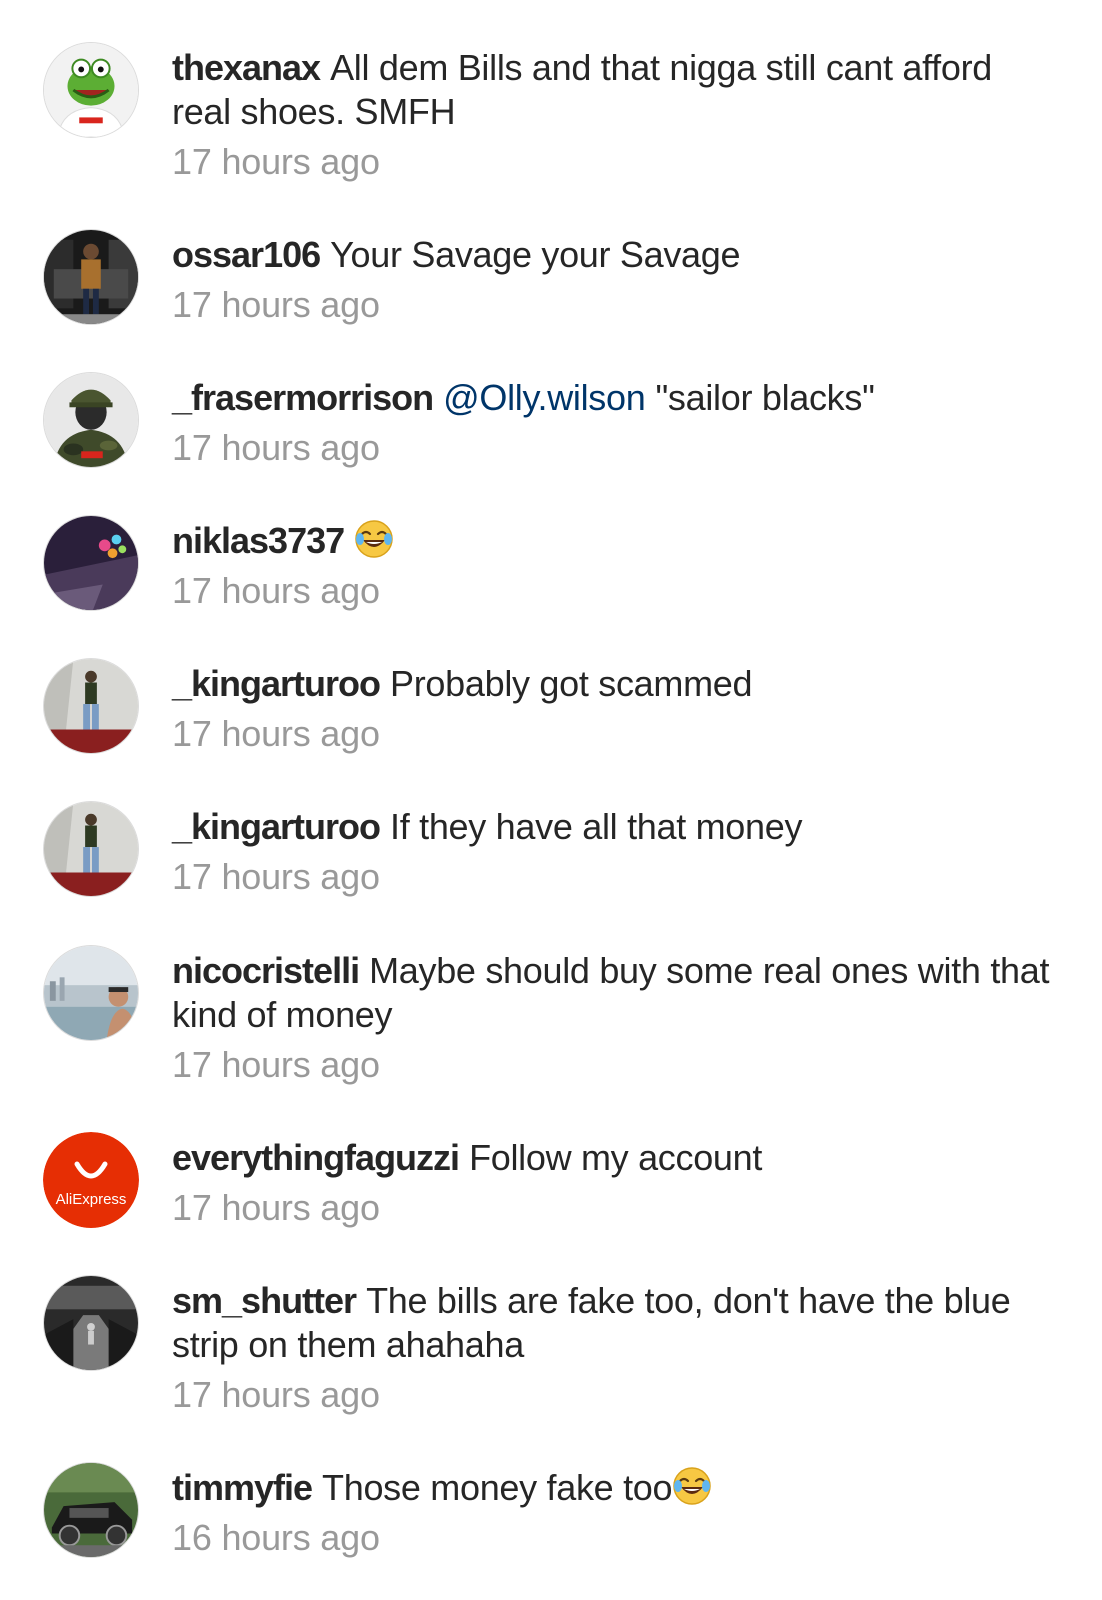  Describe the element at coordinates (242, 1487) in the screenshot. I see `comment-username: timmyfie` at that location.